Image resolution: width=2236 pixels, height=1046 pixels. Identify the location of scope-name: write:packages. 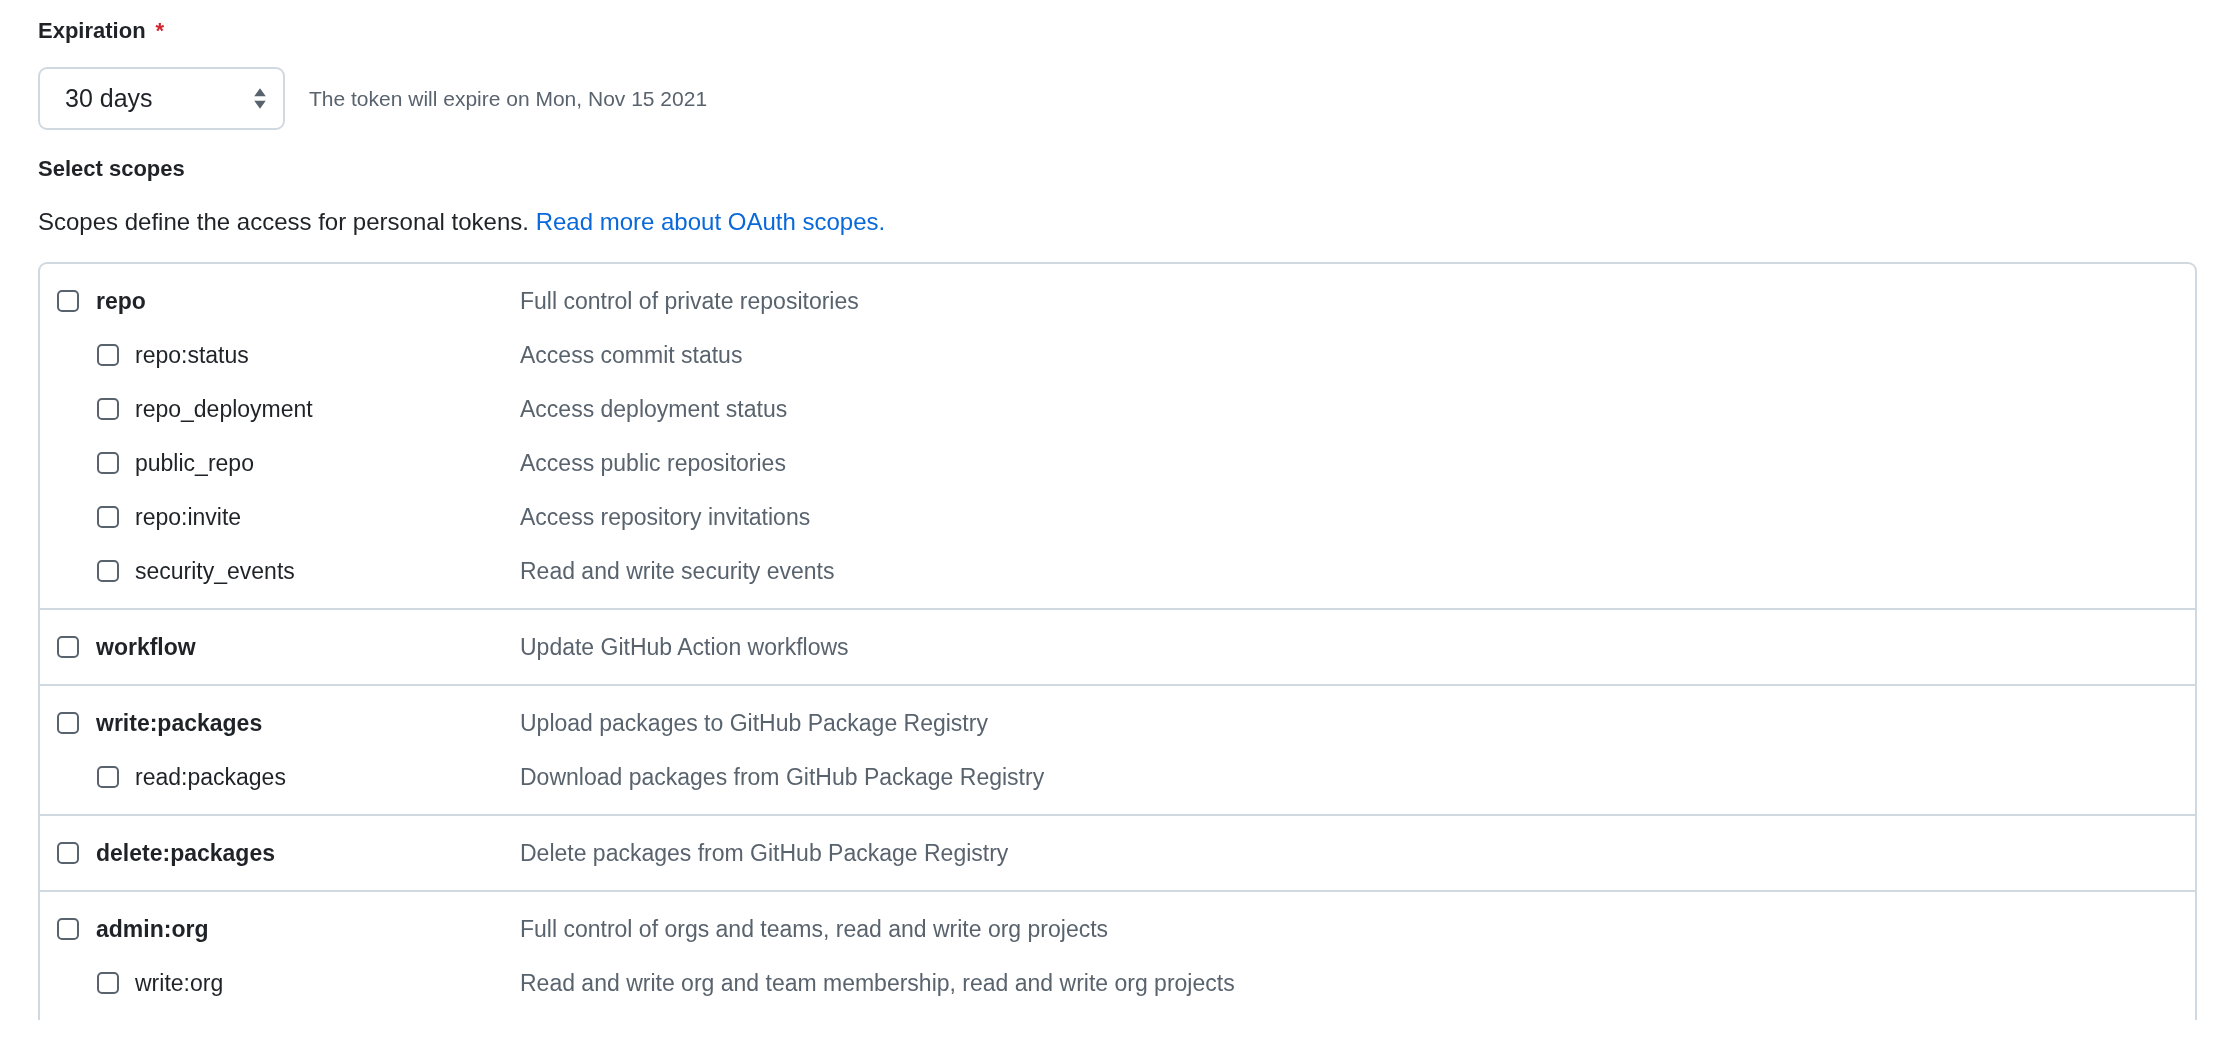
(179, 723).